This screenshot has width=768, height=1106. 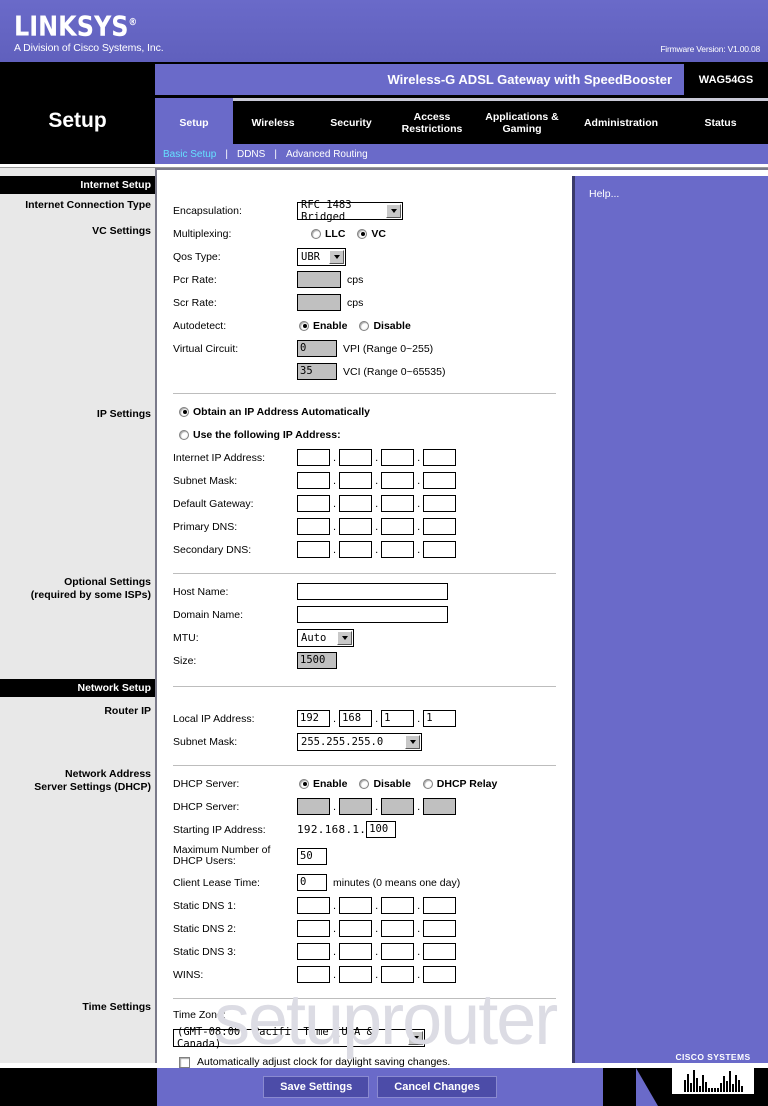 What do you see at coordinates (364, 783) in the screenshot?
I see `radio-dhcp-disable` at bounding box center [364, 783].